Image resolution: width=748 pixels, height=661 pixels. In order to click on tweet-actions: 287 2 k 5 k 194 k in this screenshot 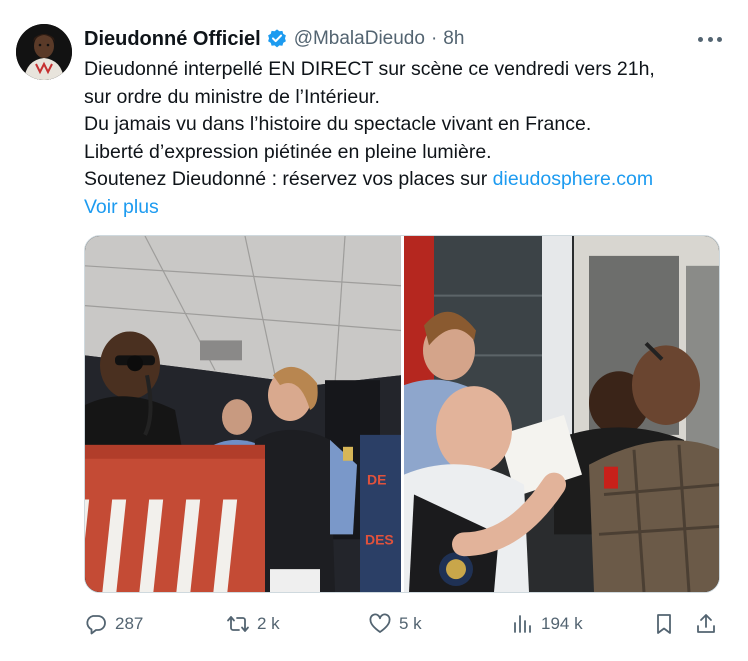, I will do `click(404, 624)`.